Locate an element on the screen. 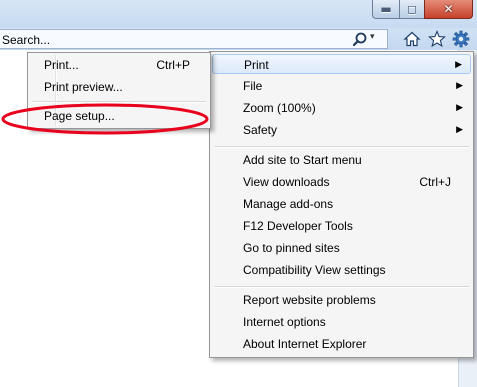 The image size is (477, 387). menu-item-developer-tools: F12 Developer Tools is located at coordinates (341, 226).